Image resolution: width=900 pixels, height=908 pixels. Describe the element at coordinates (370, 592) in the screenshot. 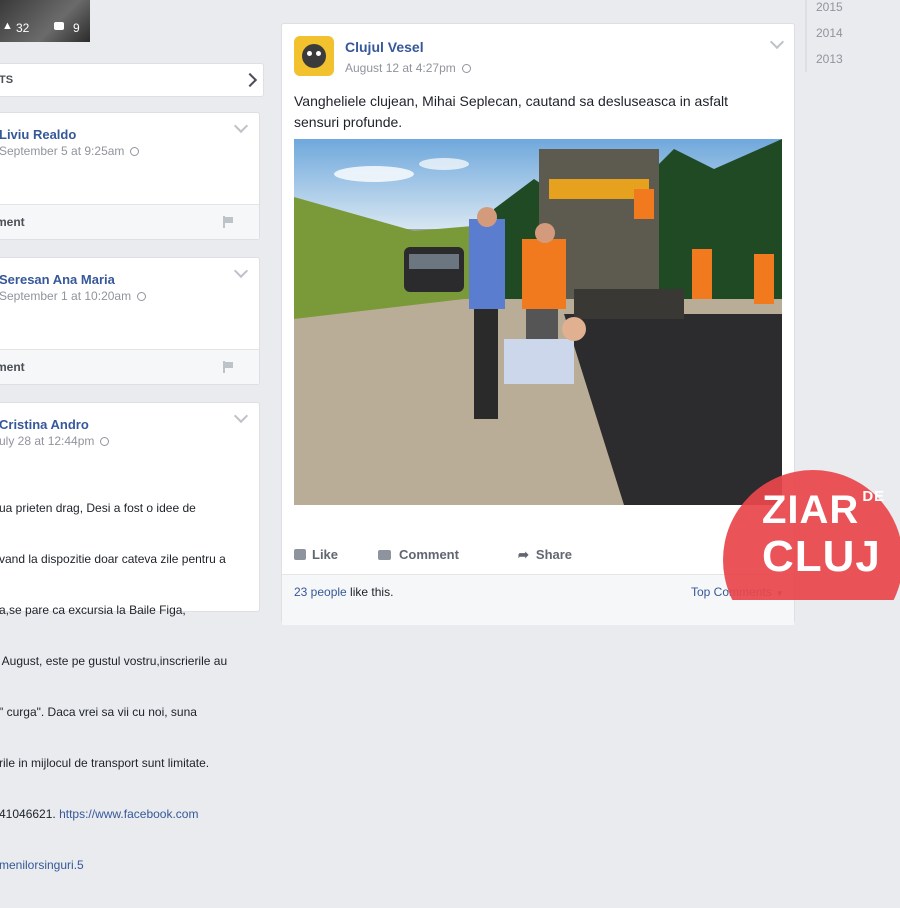

I see `likes-suffix: like this.` at that location.